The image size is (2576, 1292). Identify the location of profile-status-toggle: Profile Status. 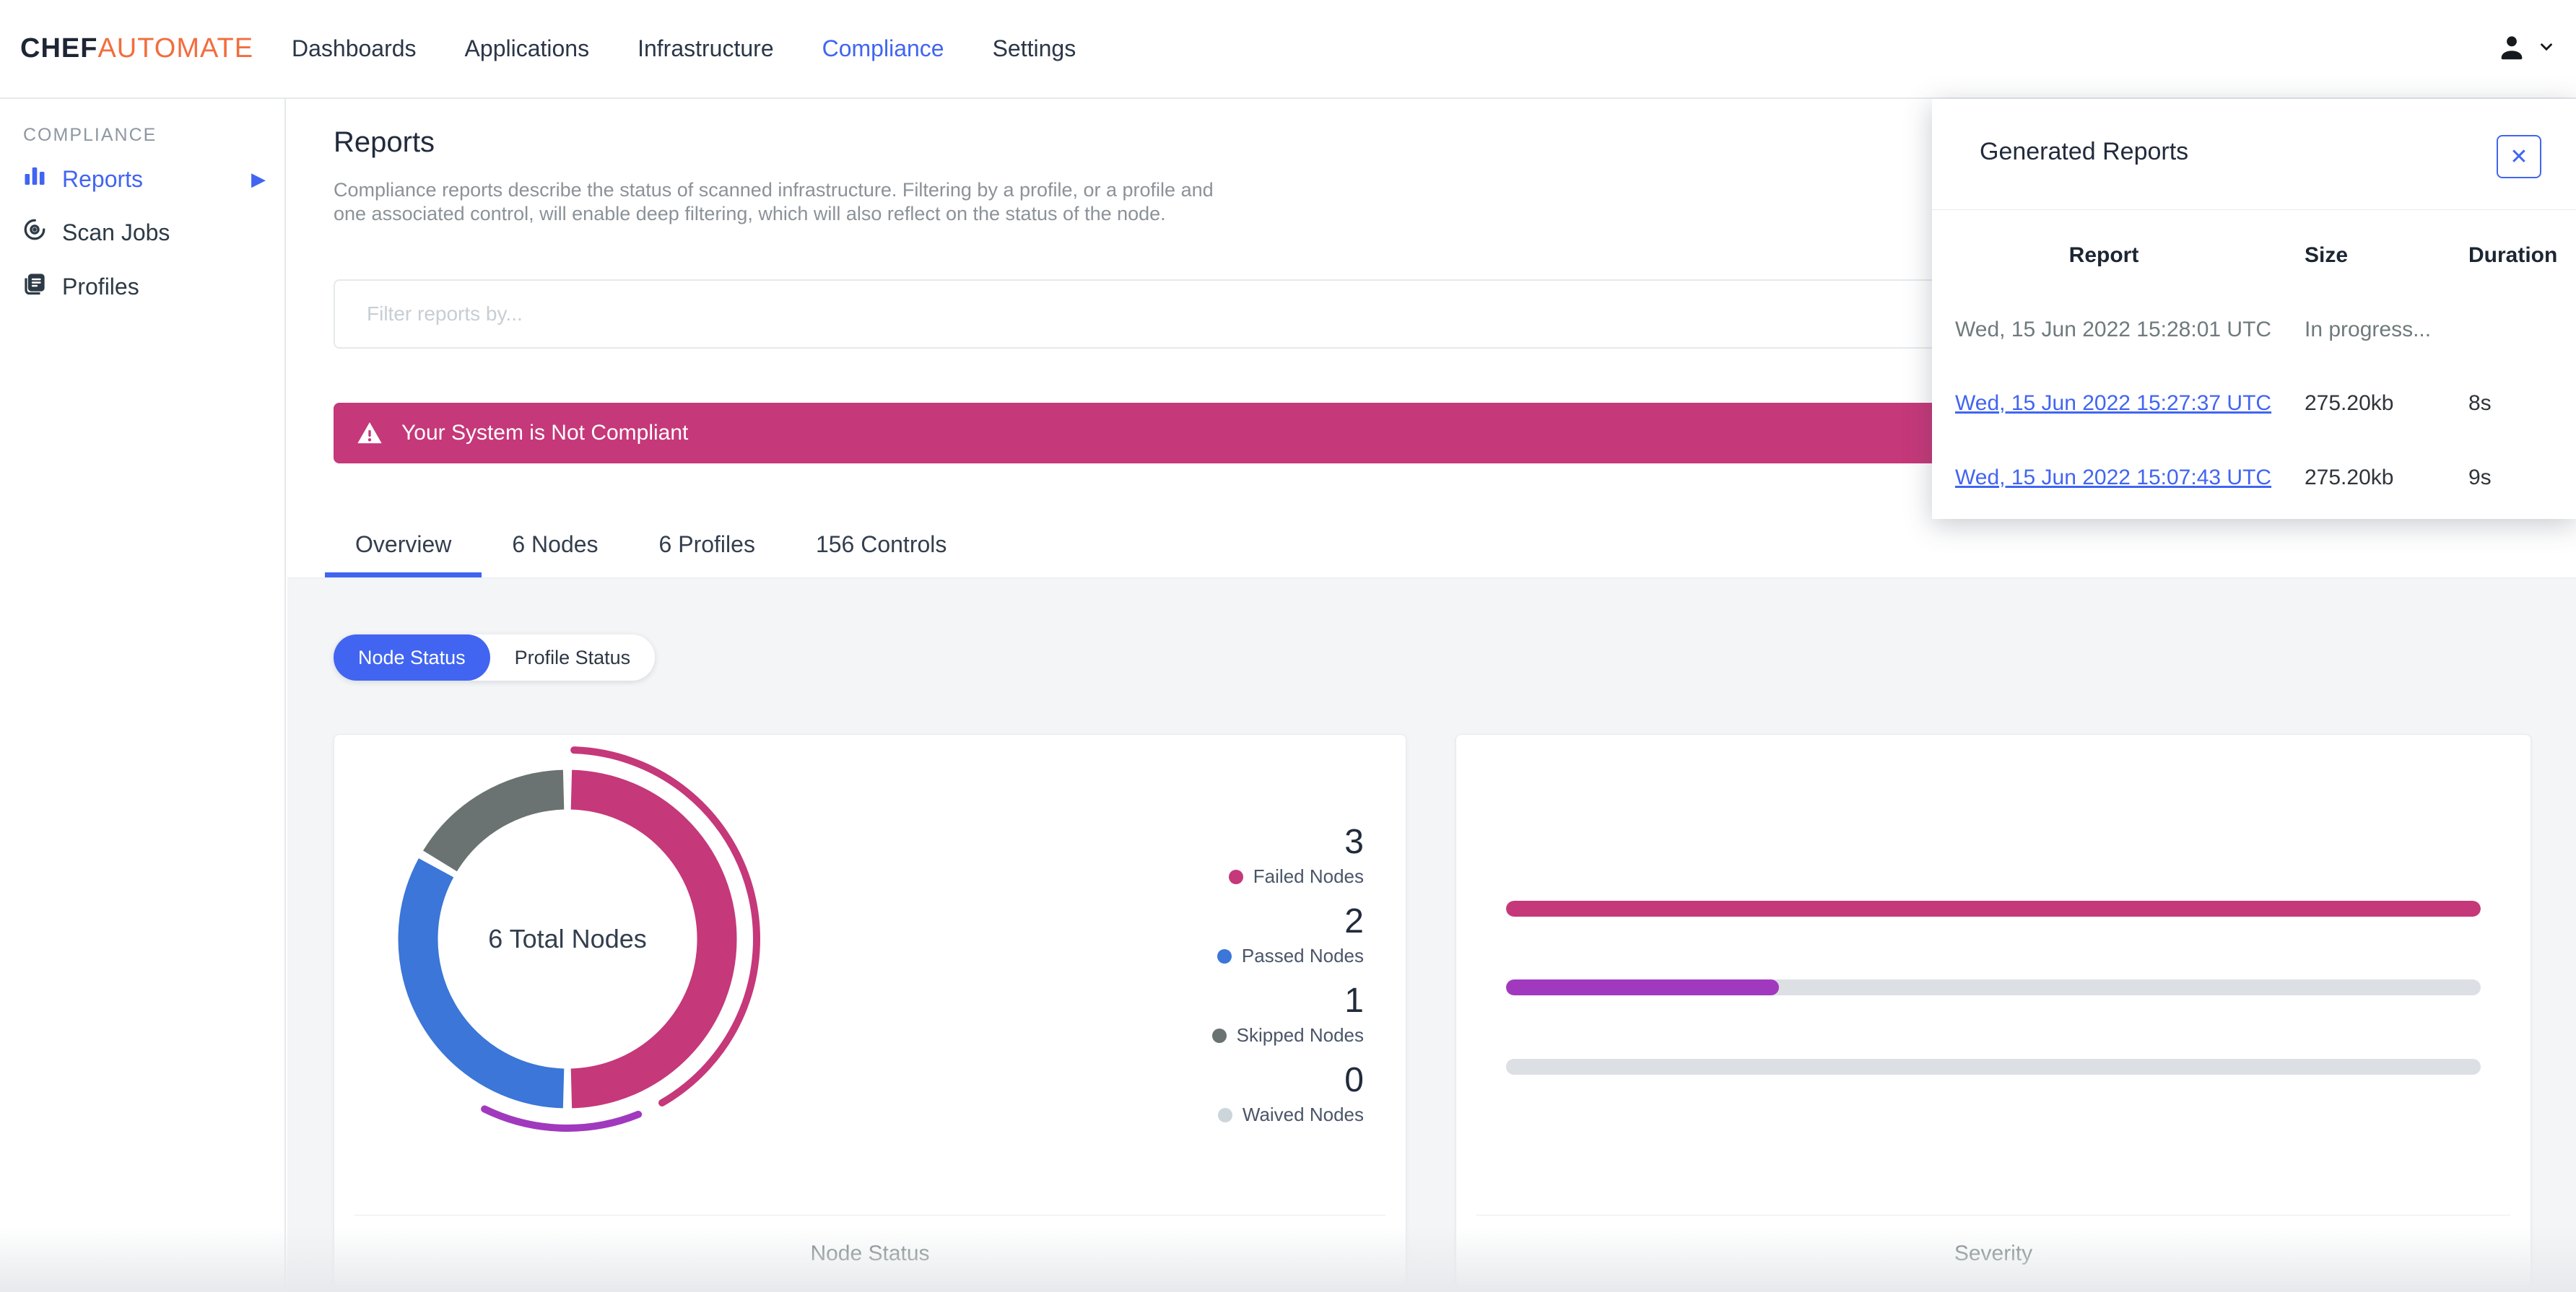
(573, 657).